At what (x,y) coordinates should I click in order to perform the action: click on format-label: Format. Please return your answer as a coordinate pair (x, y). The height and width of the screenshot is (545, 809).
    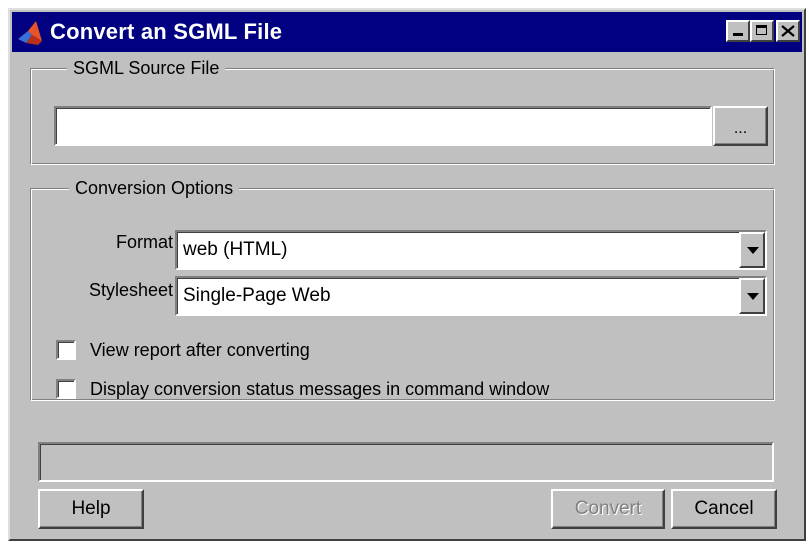
    Looking at the image, I should click on (144, 242).